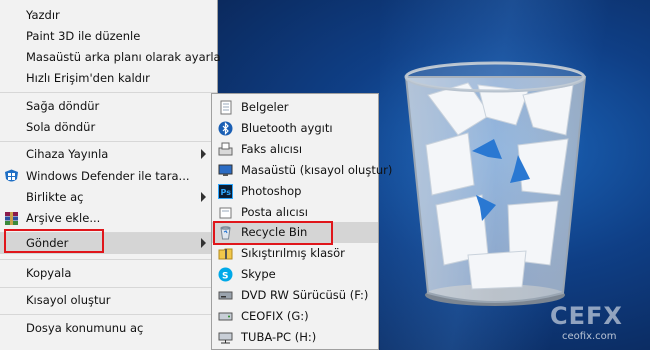 The height and width of the screenshot is (350, 650). Describe the element at coordinates (225, 316) in the screenshot. I see `drive-icon` at that location.